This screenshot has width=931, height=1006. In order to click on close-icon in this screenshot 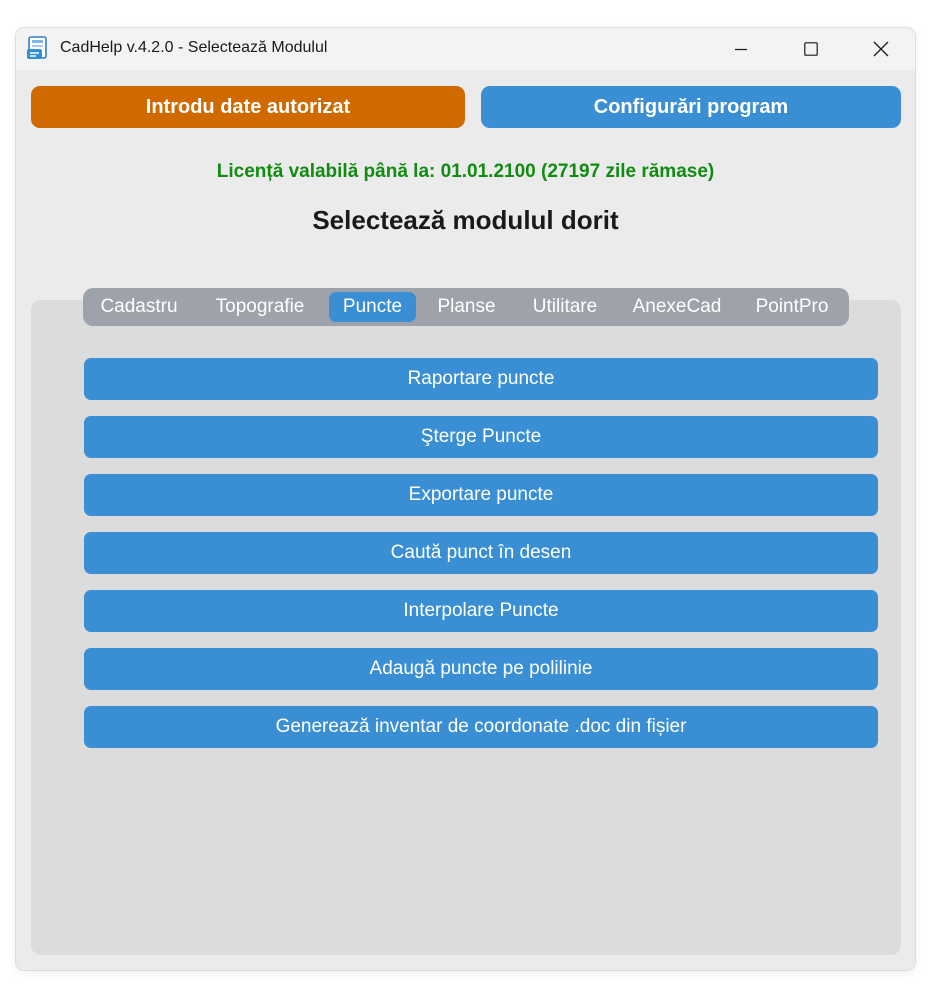, I will do `click(881, 49)`.